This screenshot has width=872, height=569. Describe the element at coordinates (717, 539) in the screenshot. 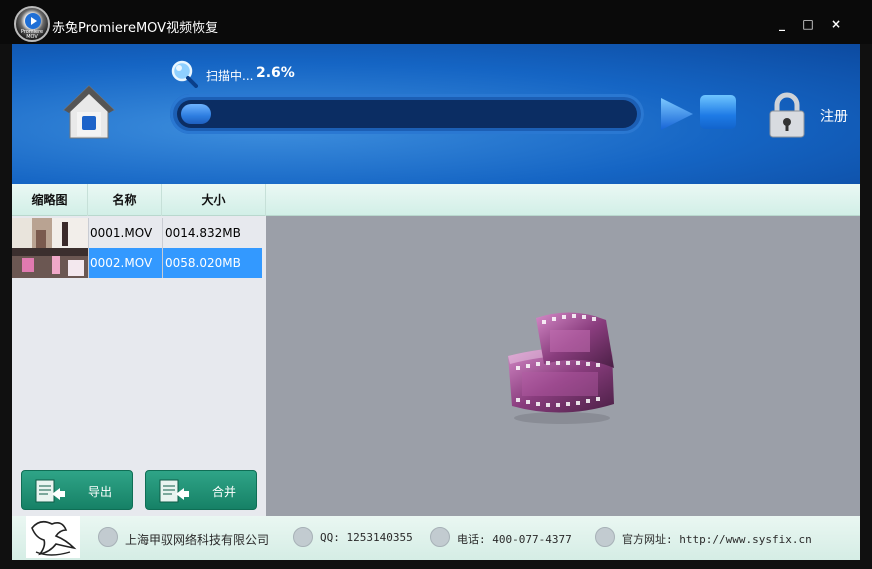

I see `website-link: 官方网址: http://www.sysfix.cn` at that location.